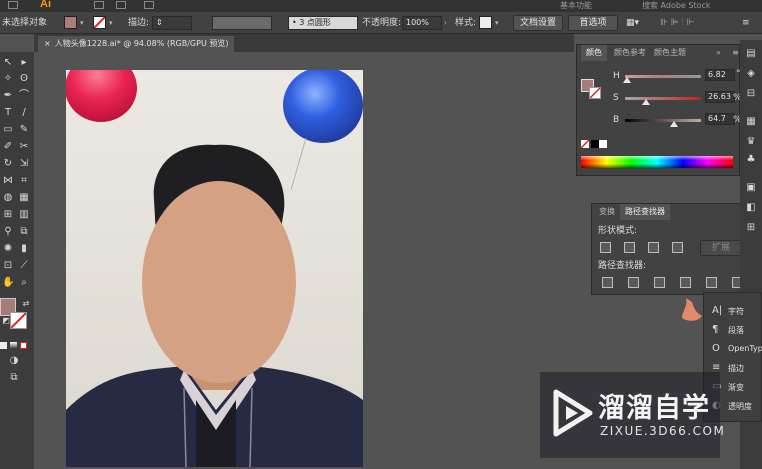  Describe the element at coordinates (23, 345) in the screenshot. I see `none-mode-icon` at that location.